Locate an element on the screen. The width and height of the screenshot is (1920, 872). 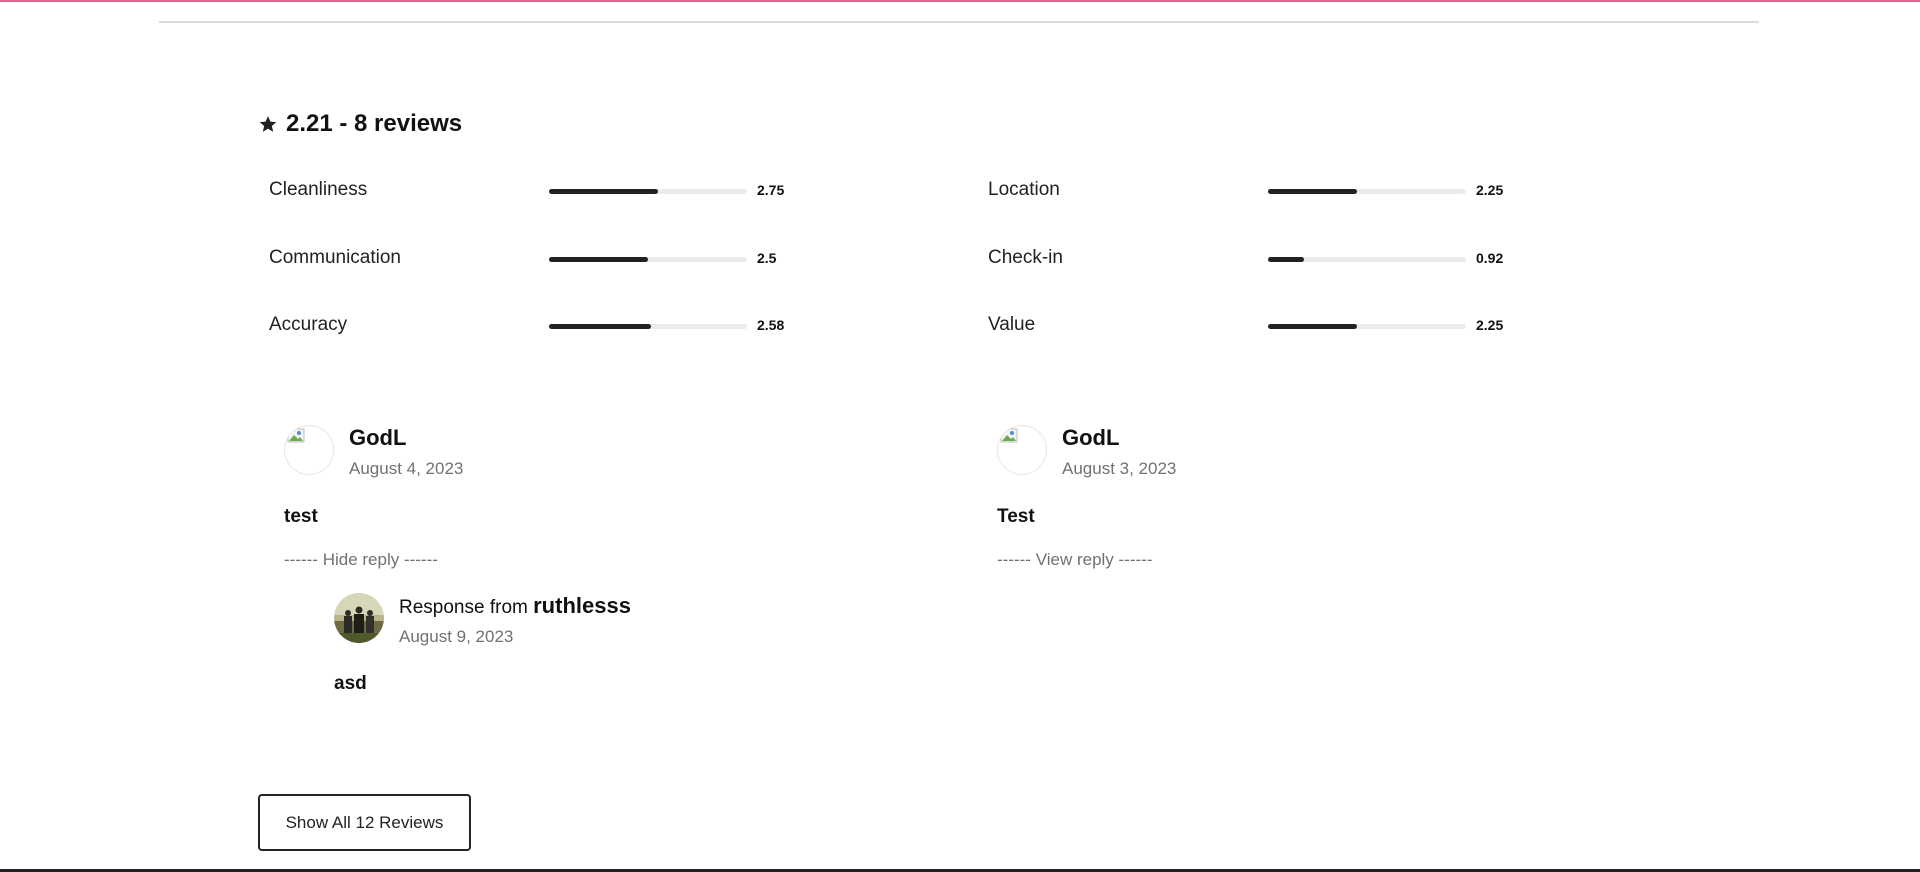
review-date: August 4, 2023 is located at coordinates (406, 468).